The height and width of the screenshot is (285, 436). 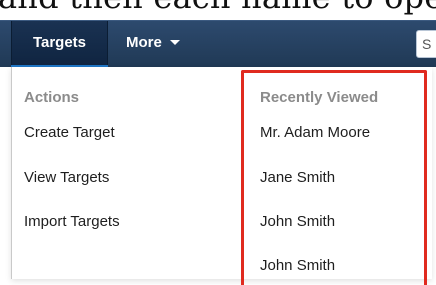 What do you see at coordinates (66, 177) in the screenshot?
I see `menu-item-view-targets: View Targets` at bounding box center [66, 177].